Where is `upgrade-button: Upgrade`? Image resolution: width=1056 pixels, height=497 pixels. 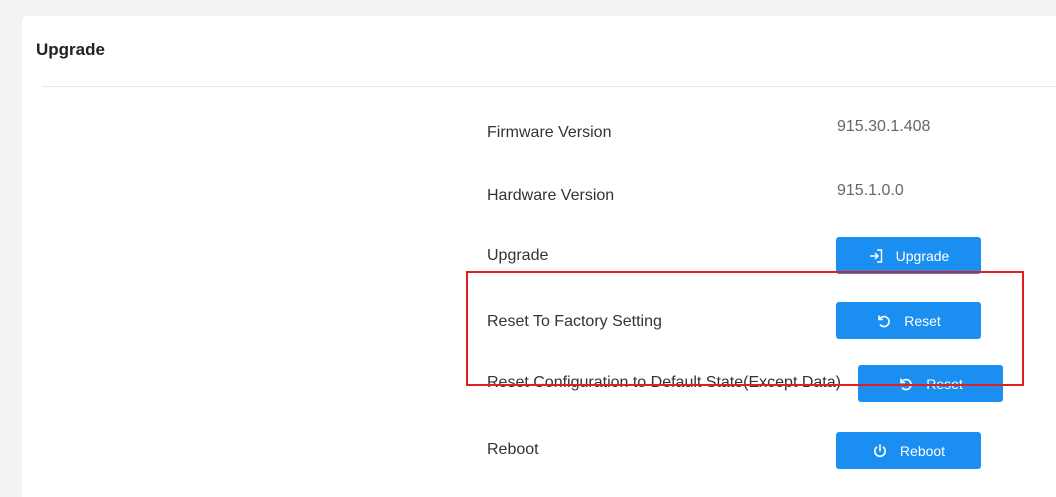 upgrade-button: Upgrade is located at coordinates (908, 255).